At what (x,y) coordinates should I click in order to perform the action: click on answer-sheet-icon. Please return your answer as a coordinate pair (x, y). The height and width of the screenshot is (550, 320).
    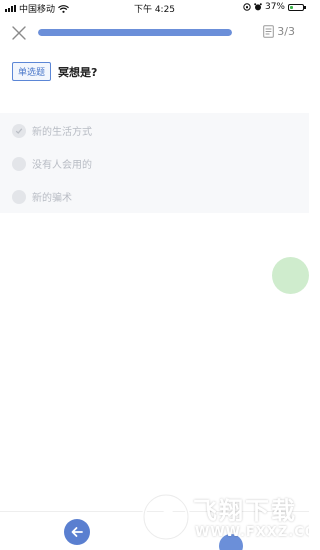
    Looking at the image, I should click on (269, 31).